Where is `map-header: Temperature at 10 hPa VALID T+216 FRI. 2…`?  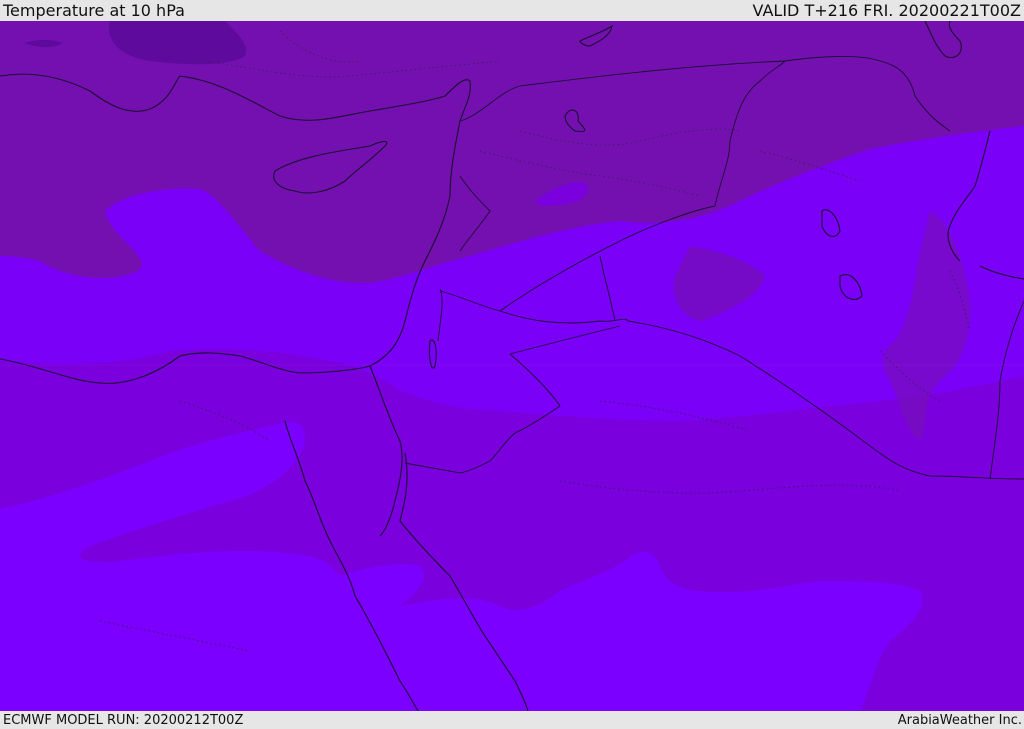 map-header: Temperature at 10 hPa VALID T+216 FRI. 2… is located at coordinates (512, 10).